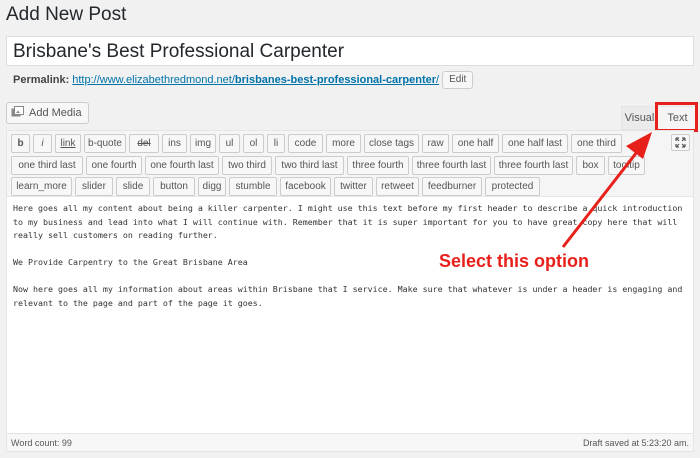 This screenshot has height=458, width=700. I want to click on qt-link-button: link, so click(68, 143).